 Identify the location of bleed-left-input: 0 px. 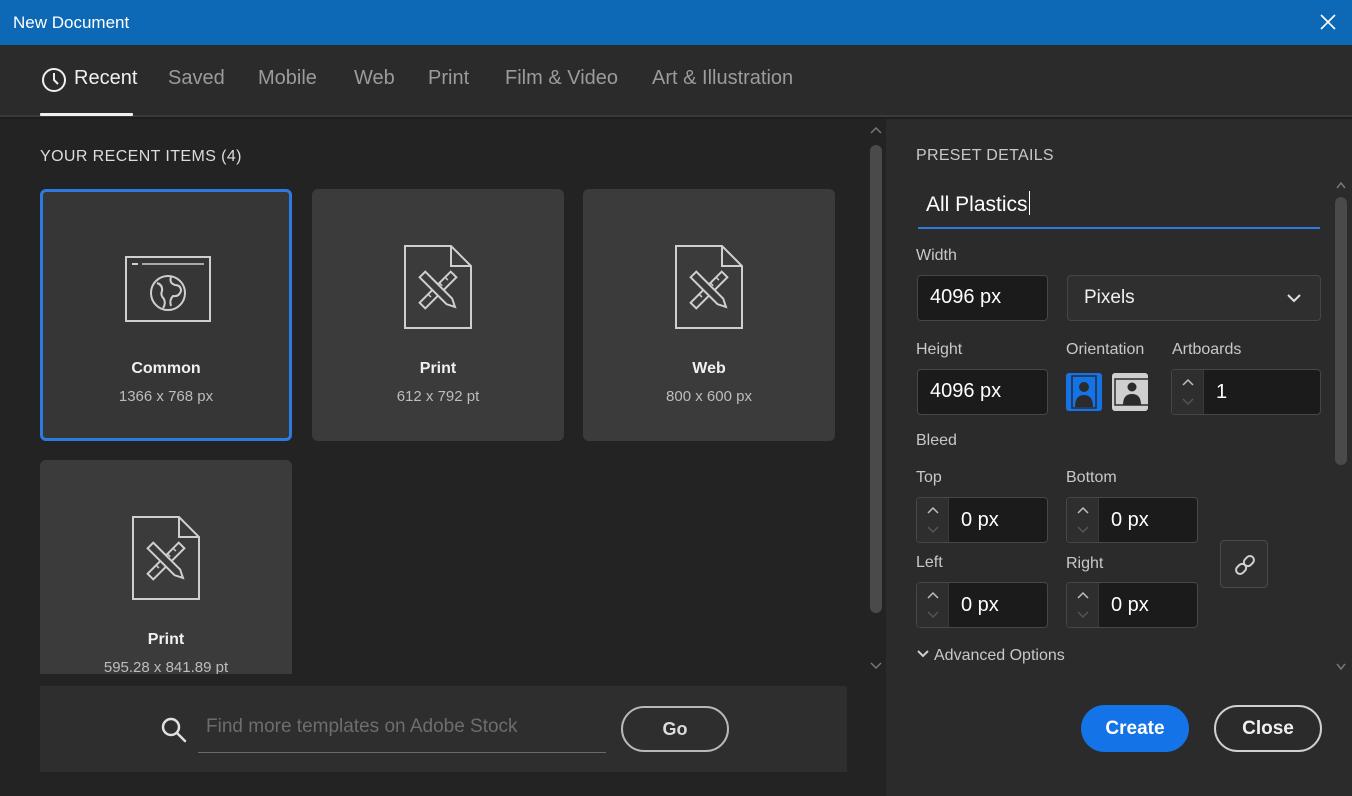
(982, 605).